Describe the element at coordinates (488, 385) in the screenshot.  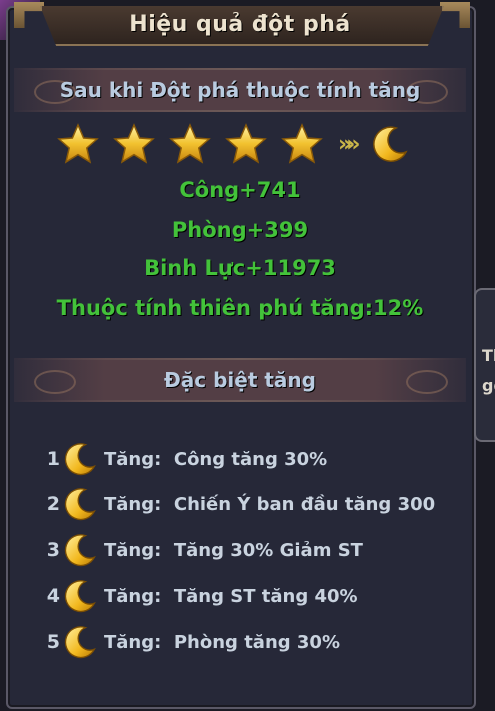
I see `side-tab-text: gg` at that location.